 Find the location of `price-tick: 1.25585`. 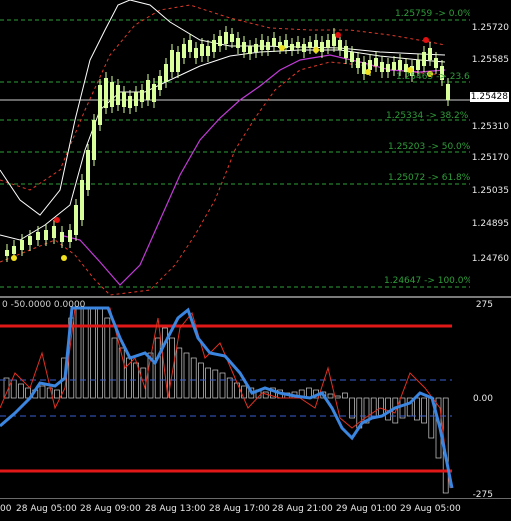

price-tick: 1.25585 is located at coordinates (490, 60).